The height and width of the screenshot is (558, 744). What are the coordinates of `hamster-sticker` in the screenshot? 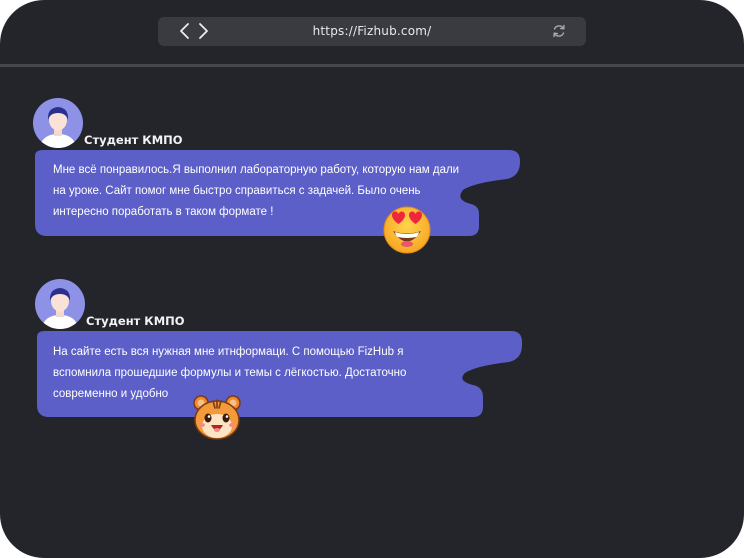 It's located at (217, 417).